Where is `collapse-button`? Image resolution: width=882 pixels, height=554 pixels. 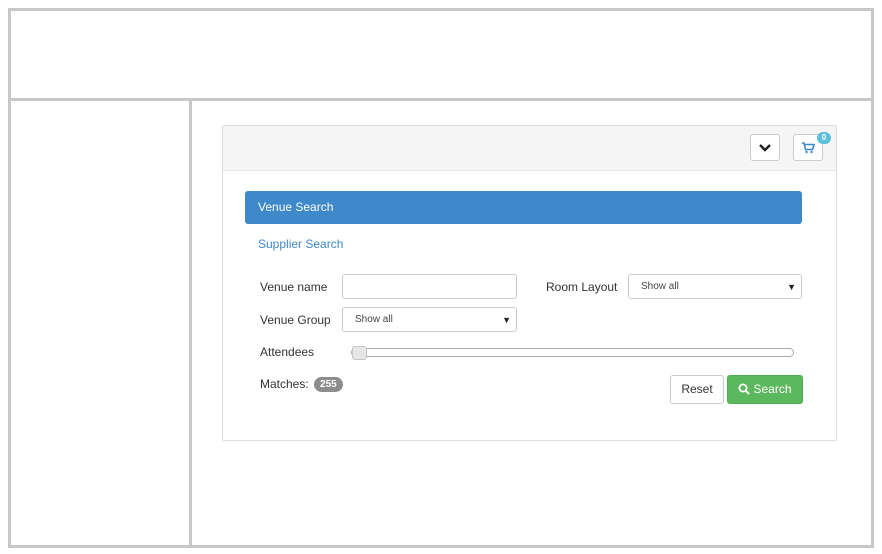
collapse-button is located at coordinates (765, 147).